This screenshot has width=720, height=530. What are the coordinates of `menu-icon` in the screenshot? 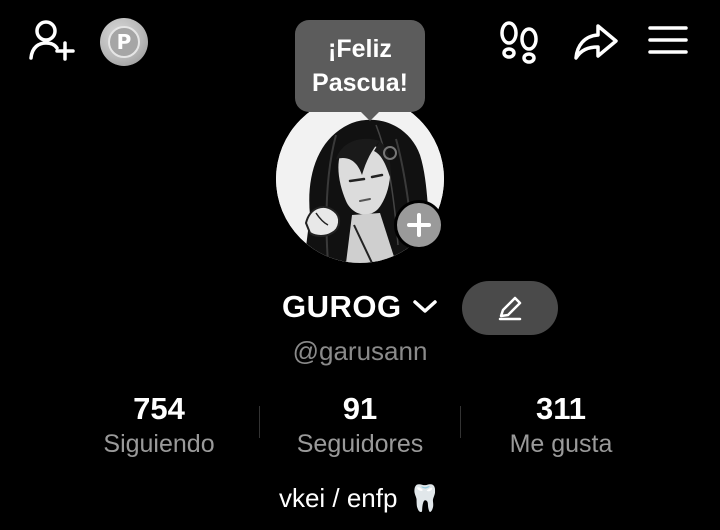 It's located at (668, 40).